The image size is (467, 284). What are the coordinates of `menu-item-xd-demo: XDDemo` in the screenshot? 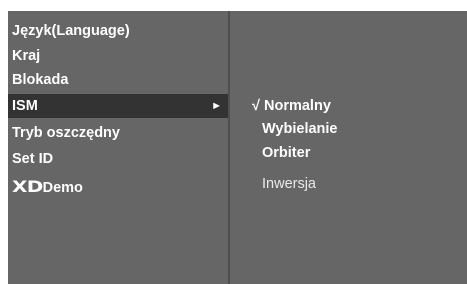 It's located at (118, 187).